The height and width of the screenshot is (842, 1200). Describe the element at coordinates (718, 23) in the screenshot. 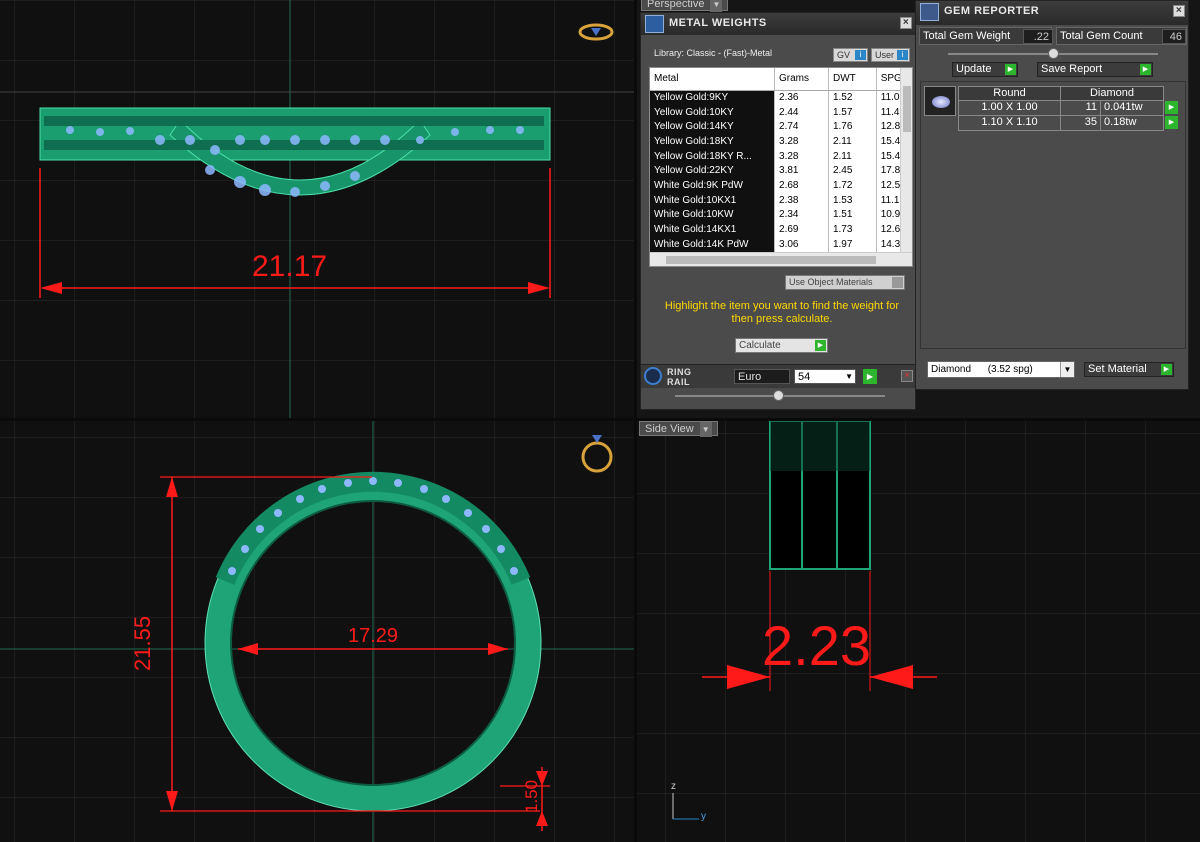

I see `metal-weights-title: METAL WEIGHTS` at that location.